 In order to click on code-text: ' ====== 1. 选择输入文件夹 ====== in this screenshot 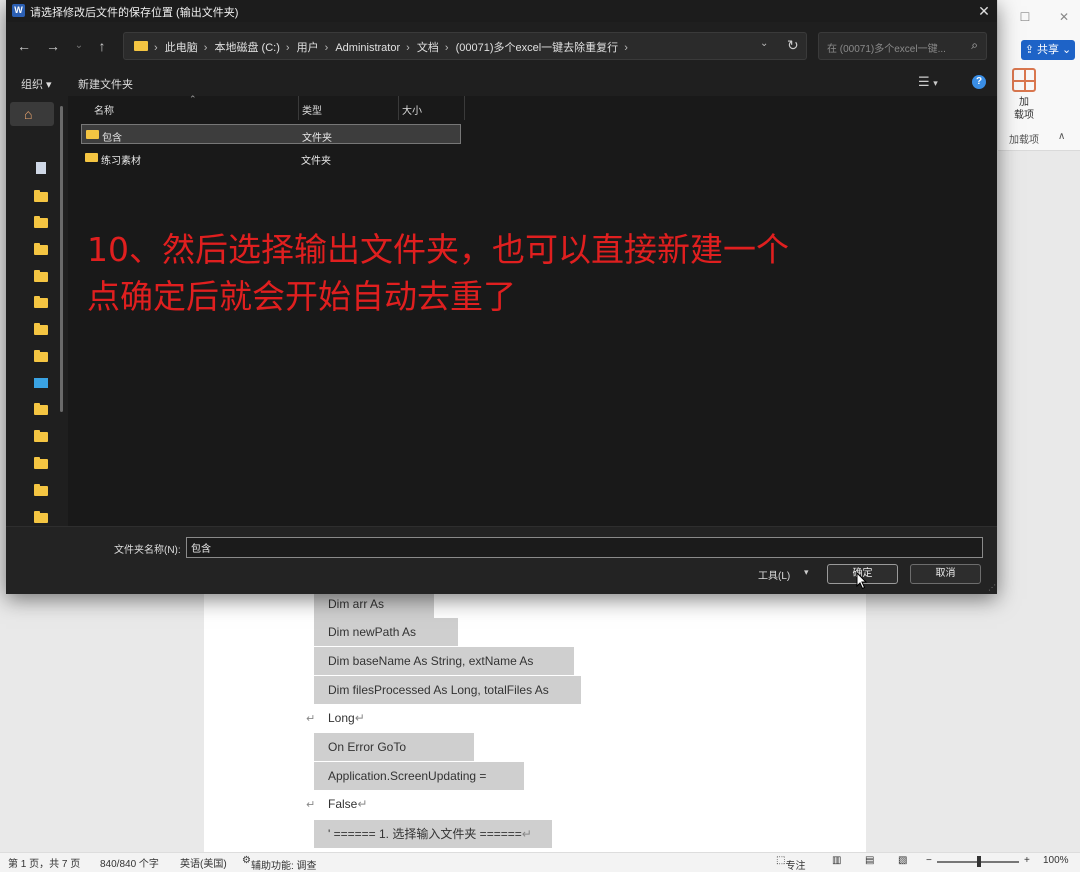, I will do `click(425, 834)`.